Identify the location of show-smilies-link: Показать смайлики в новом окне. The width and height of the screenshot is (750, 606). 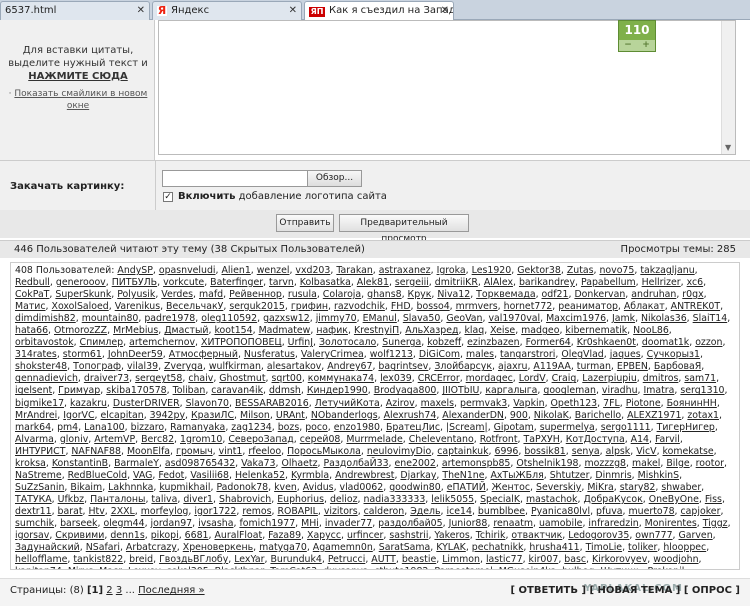
(80, 100).